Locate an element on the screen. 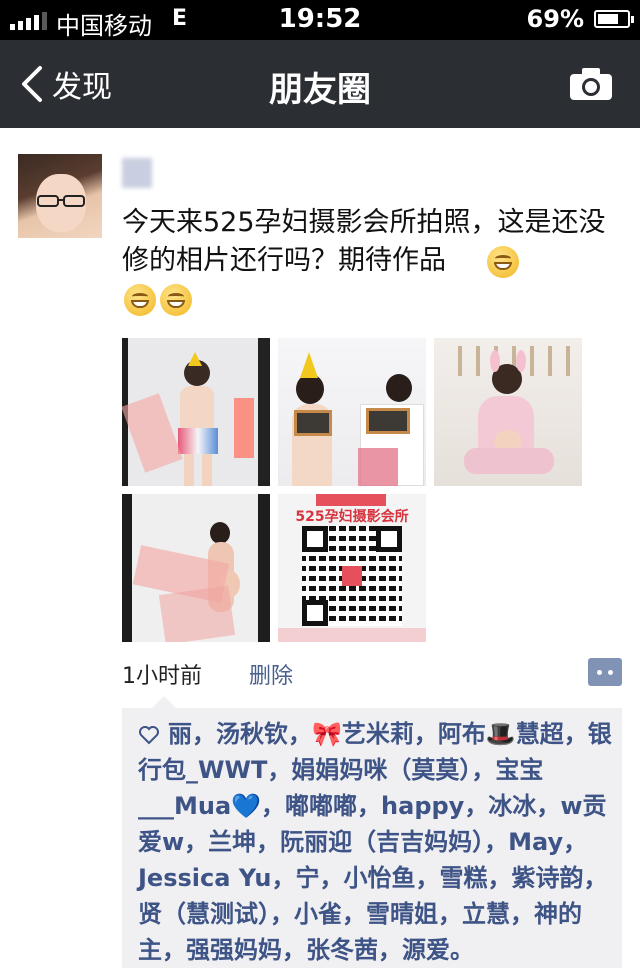  avatar is located at coordinates (60, 196).